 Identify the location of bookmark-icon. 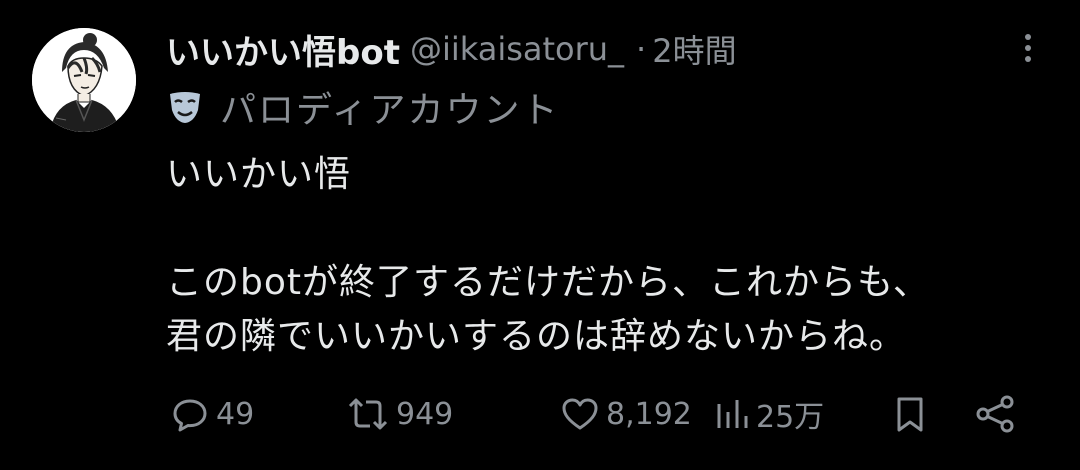
(910, 414).